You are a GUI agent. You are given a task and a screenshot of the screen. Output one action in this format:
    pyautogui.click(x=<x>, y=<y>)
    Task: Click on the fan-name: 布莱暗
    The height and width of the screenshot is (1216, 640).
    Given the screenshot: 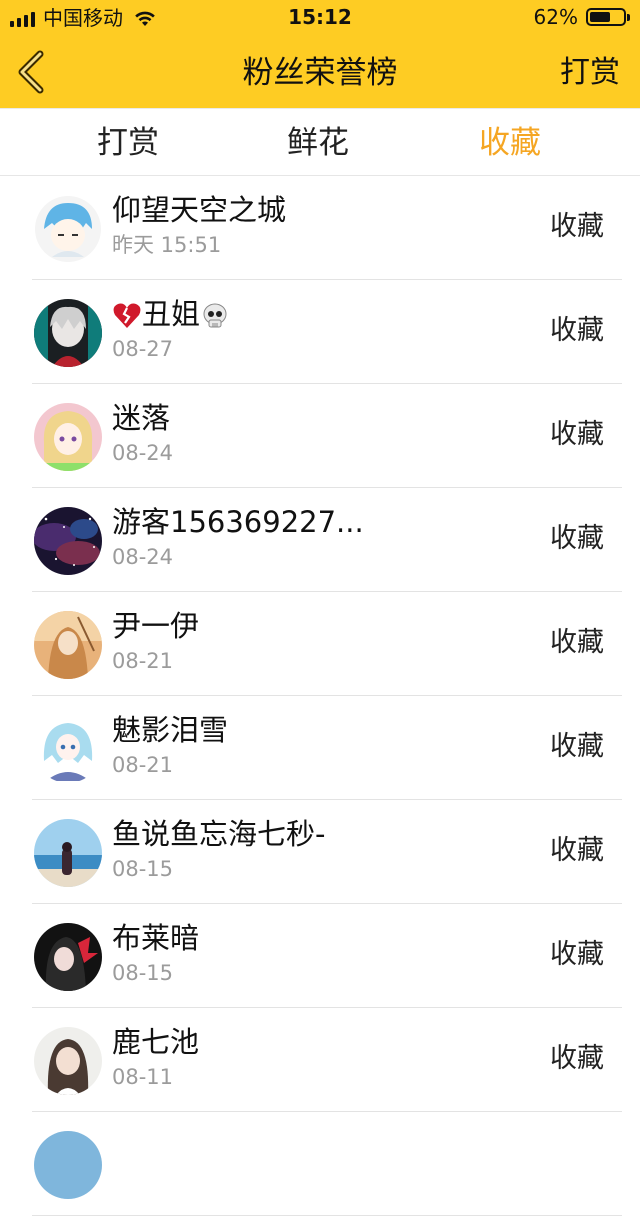 What is the action you would take?
    pyautogui.click(x=156, y=938)
    